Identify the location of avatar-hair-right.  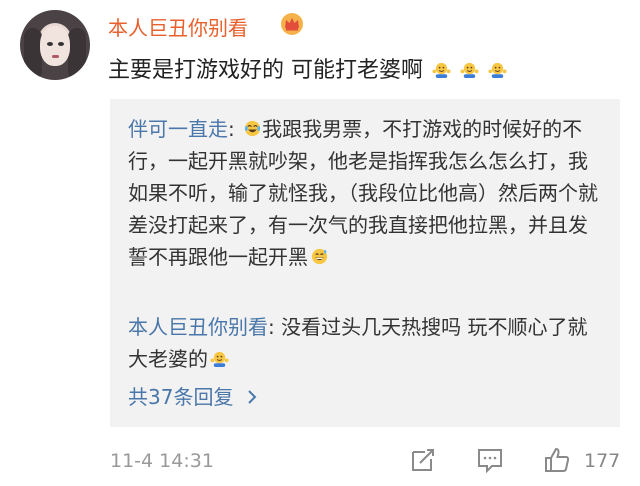
(77, 54).